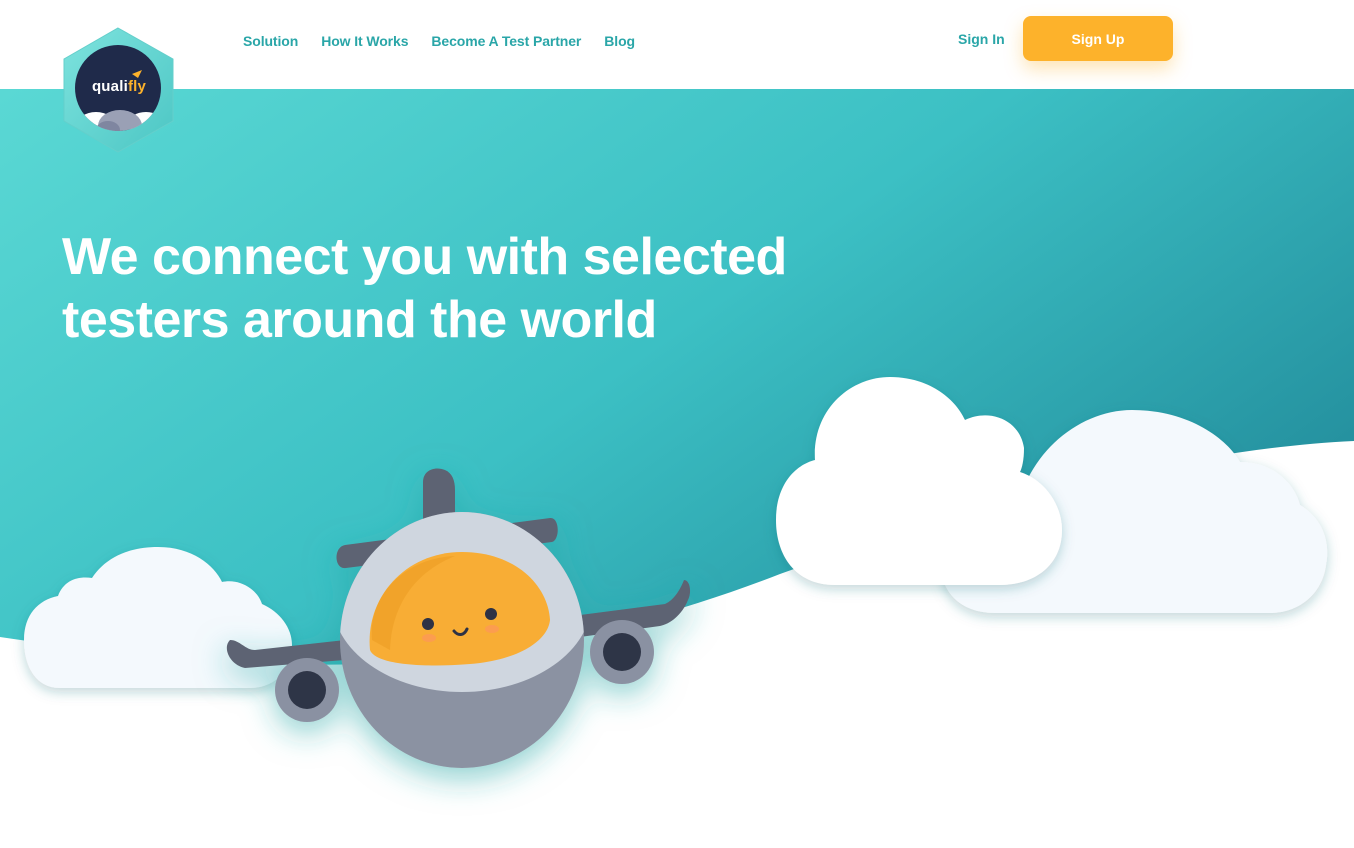 Image resolution: width=1354 pixels, height=848 pixels. Describe the element at coordinates (981, 39) in the screenshot. I see `sign-in-link: Sign In` at that location.